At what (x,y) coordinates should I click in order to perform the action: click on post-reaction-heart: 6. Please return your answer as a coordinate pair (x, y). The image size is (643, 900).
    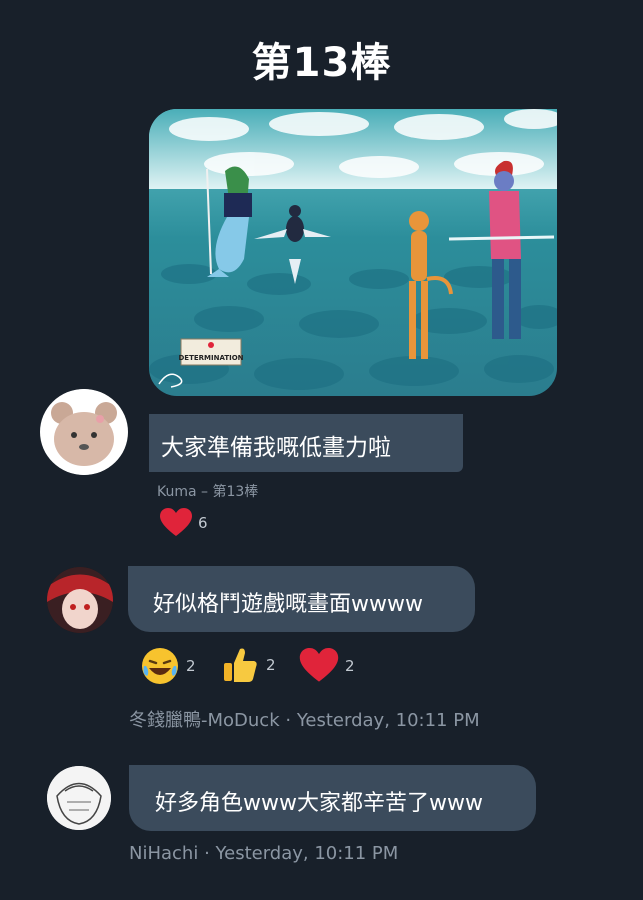
    Looking at the image, I should click on (184, 523).